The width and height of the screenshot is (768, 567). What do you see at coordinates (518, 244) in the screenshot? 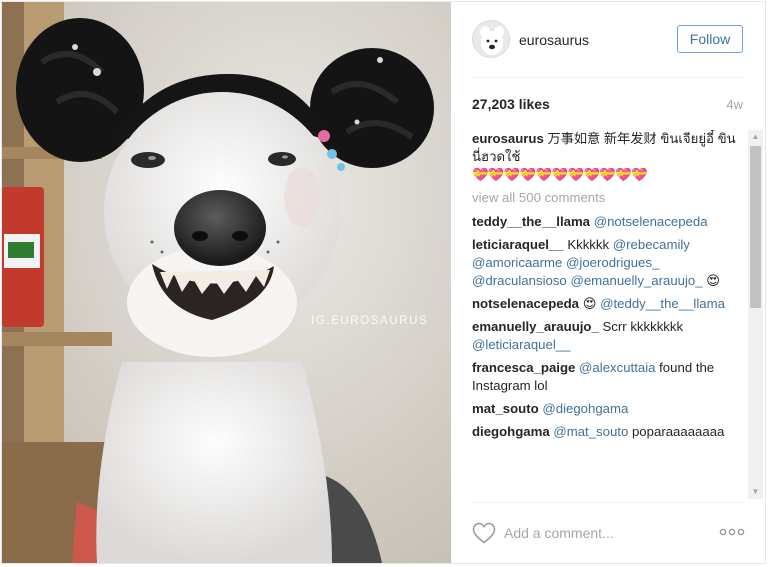
I see `comment-username: leticiaraquel__` at bounding box center [518, 244].